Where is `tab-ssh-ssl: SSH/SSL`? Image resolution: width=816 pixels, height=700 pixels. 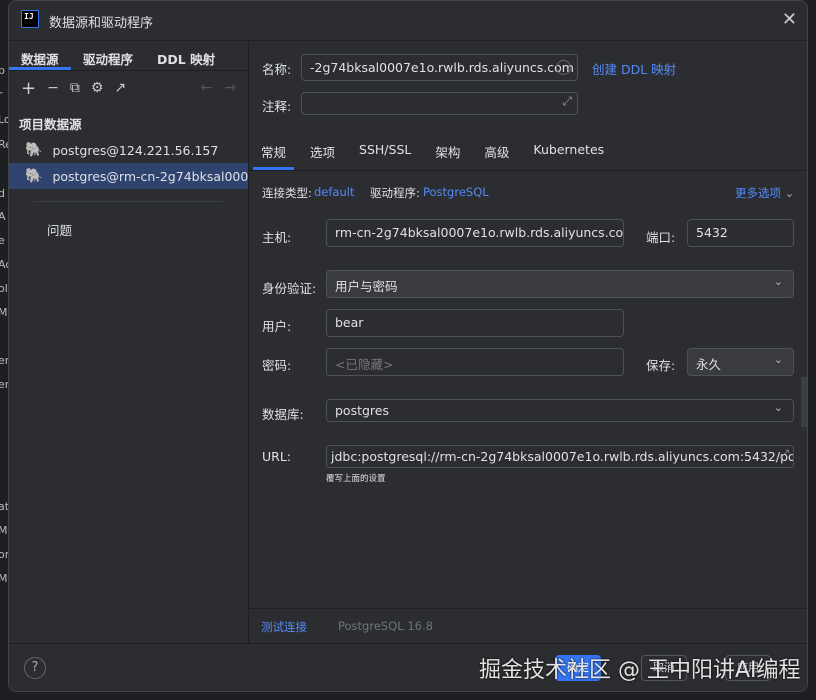 tab-ssh-ssl: SSH/SSL is located at coordinates (385, 151).